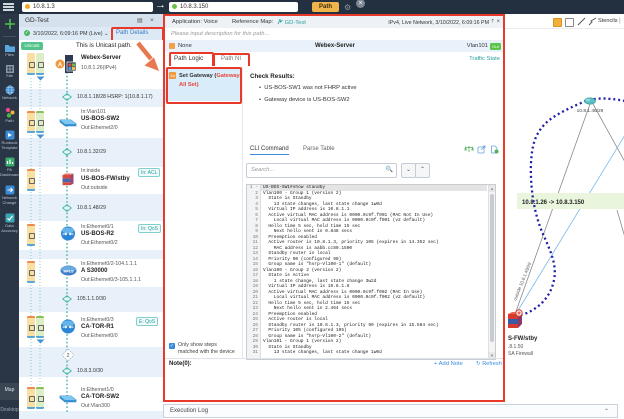  What do you see at coordinates (516, 347) in the screenshot?
I see `svg-text: .8.1.50` at bounding box center [516, 347].